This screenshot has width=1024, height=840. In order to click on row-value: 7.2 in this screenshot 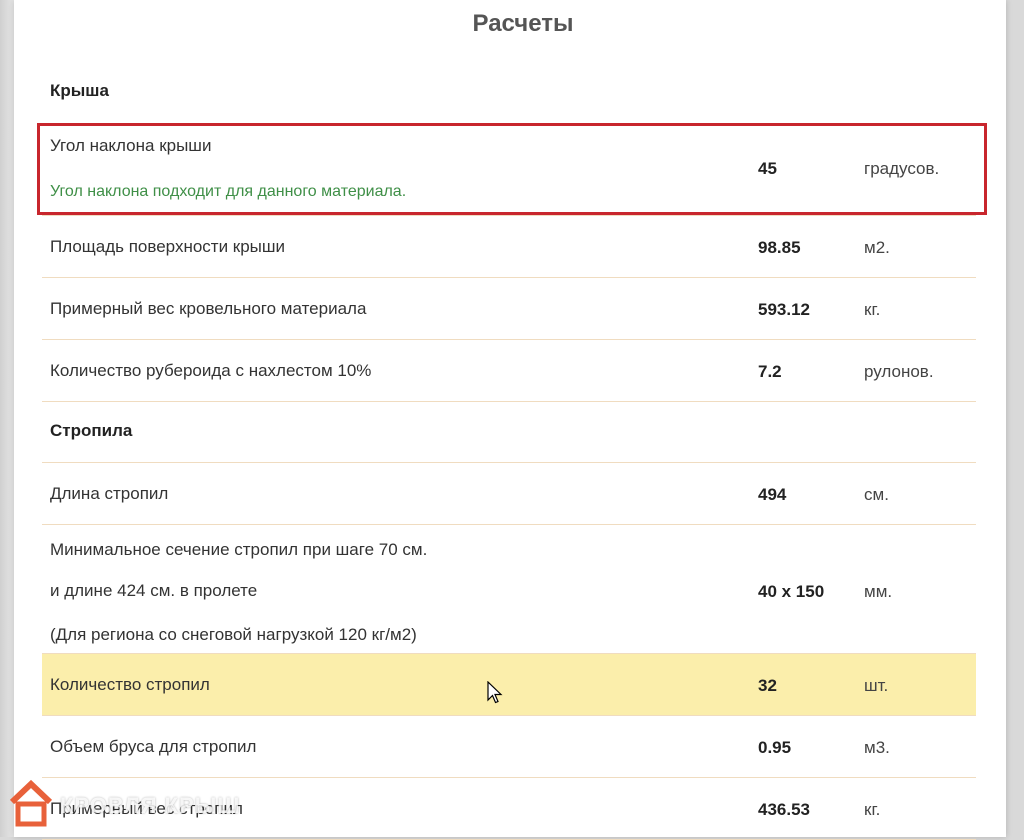, I will do `click(770, 371)`.